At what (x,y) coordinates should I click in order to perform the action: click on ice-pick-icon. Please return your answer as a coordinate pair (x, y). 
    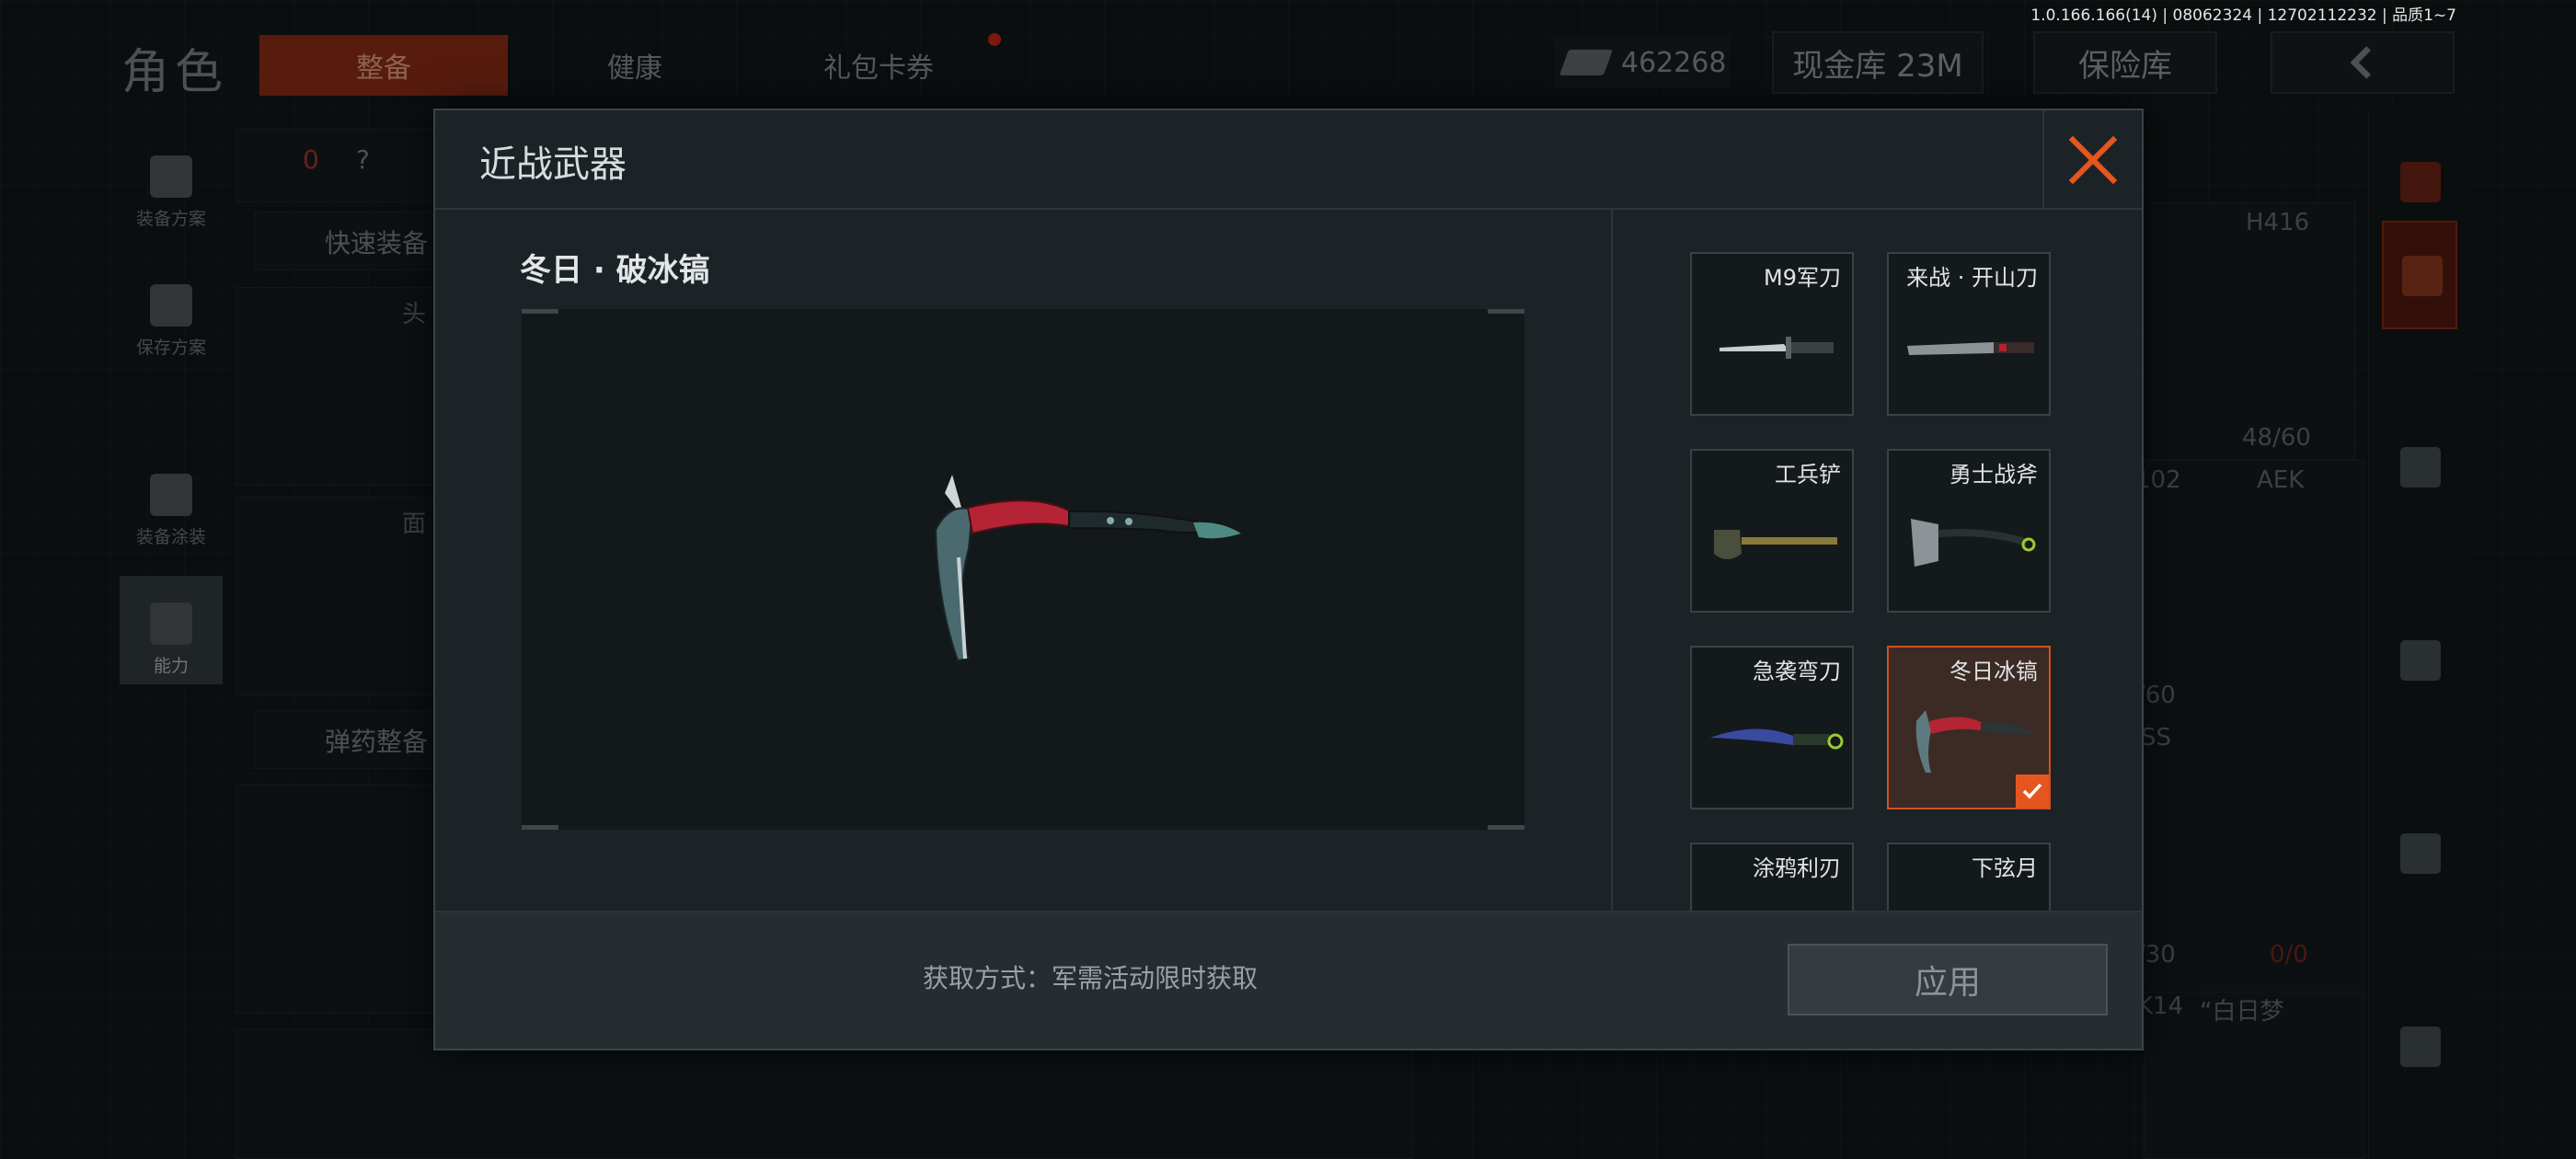
    Looking at the image, I should click on (1975, 741).